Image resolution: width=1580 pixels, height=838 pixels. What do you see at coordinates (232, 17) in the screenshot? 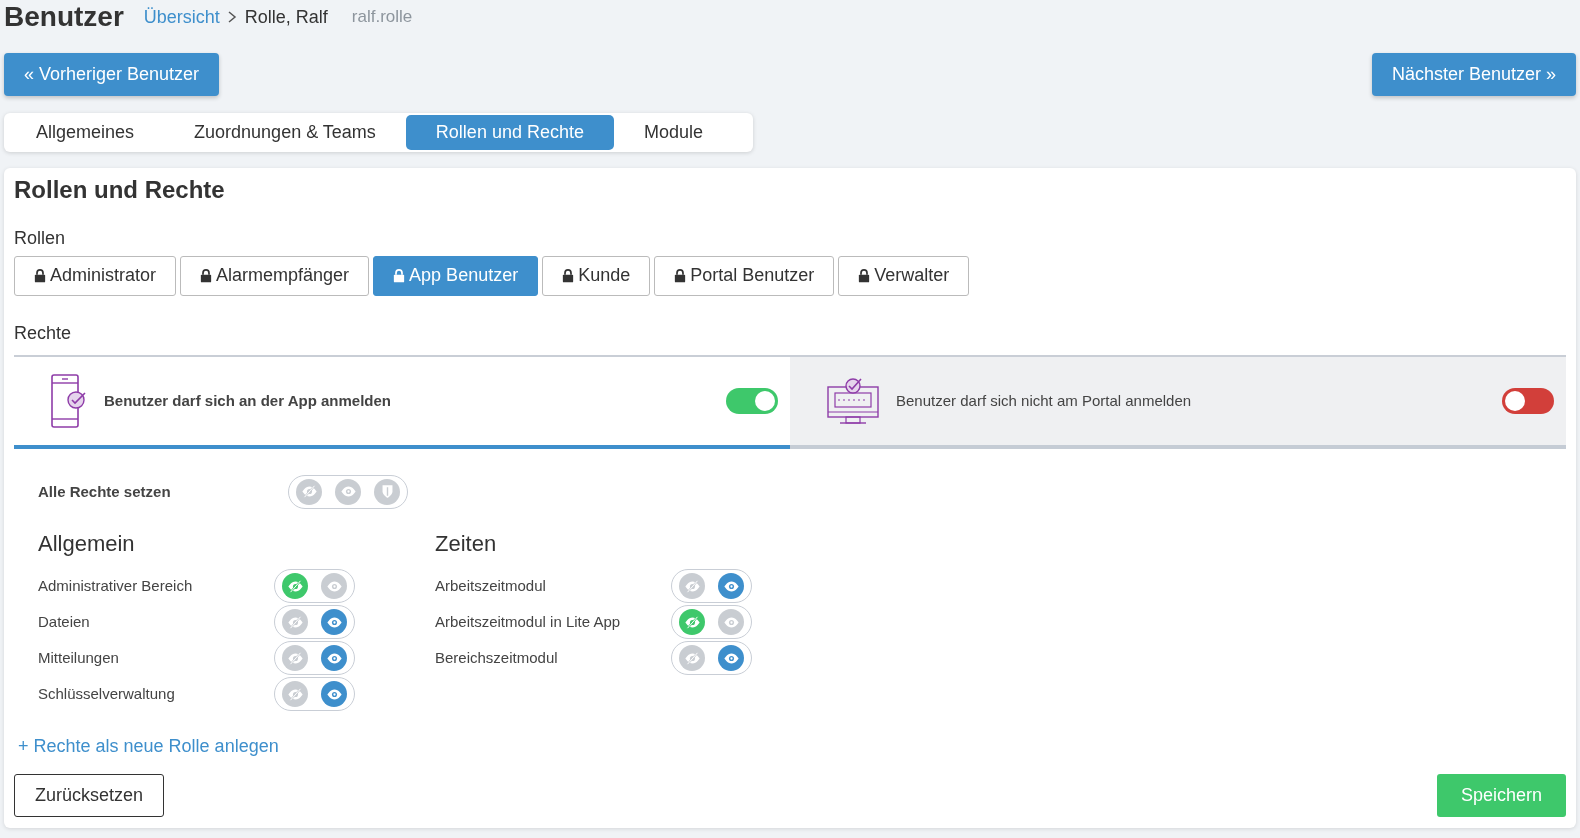
I see `chevron-right-icon` at bounding box center [232, 17].